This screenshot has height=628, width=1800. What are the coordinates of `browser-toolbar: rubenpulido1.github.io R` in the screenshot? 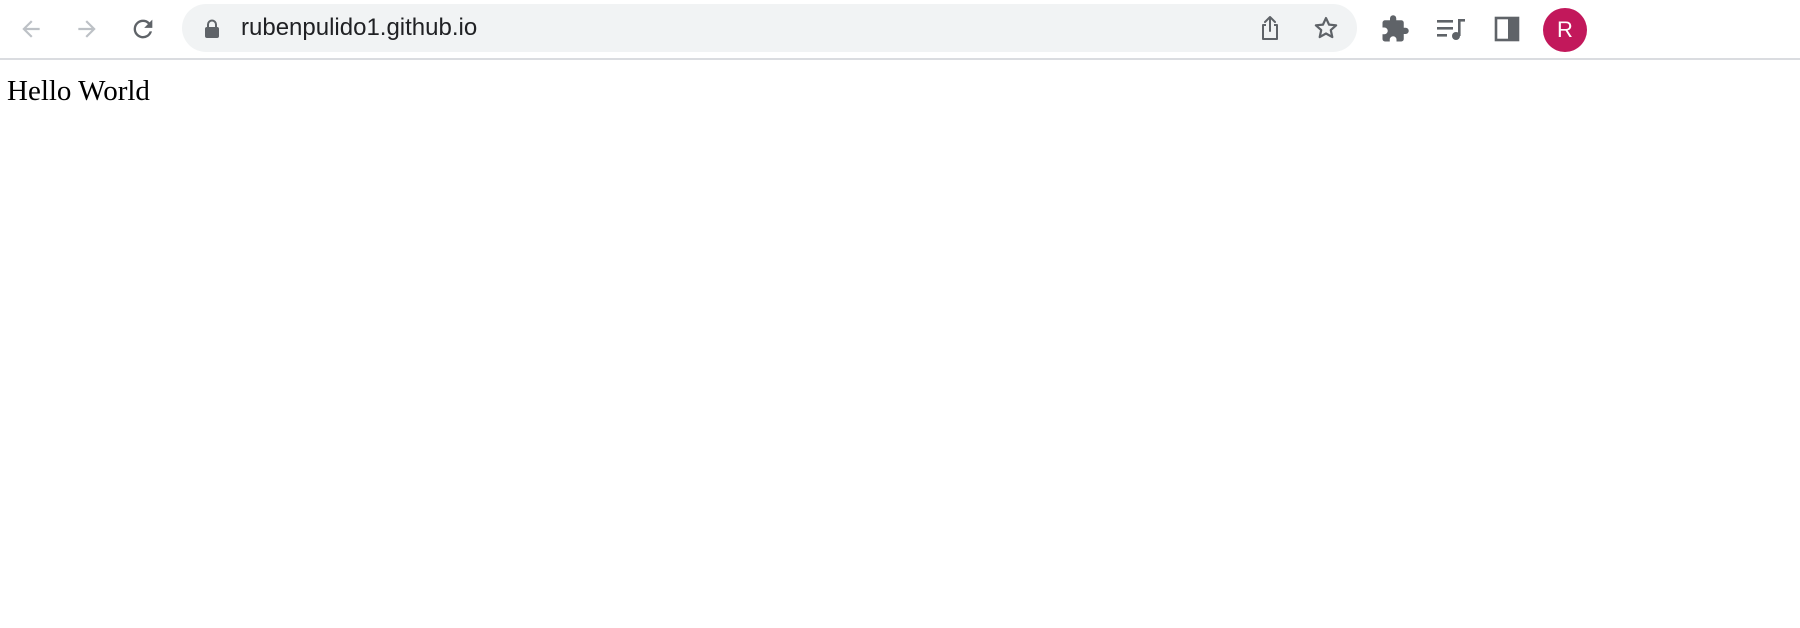 It's located at (900, 30).